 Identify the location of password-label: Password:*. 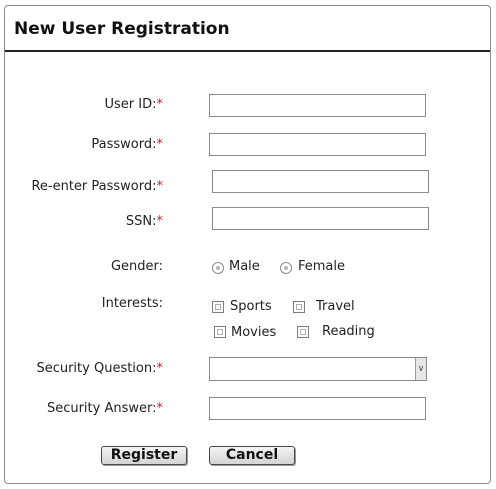
(127, 144).